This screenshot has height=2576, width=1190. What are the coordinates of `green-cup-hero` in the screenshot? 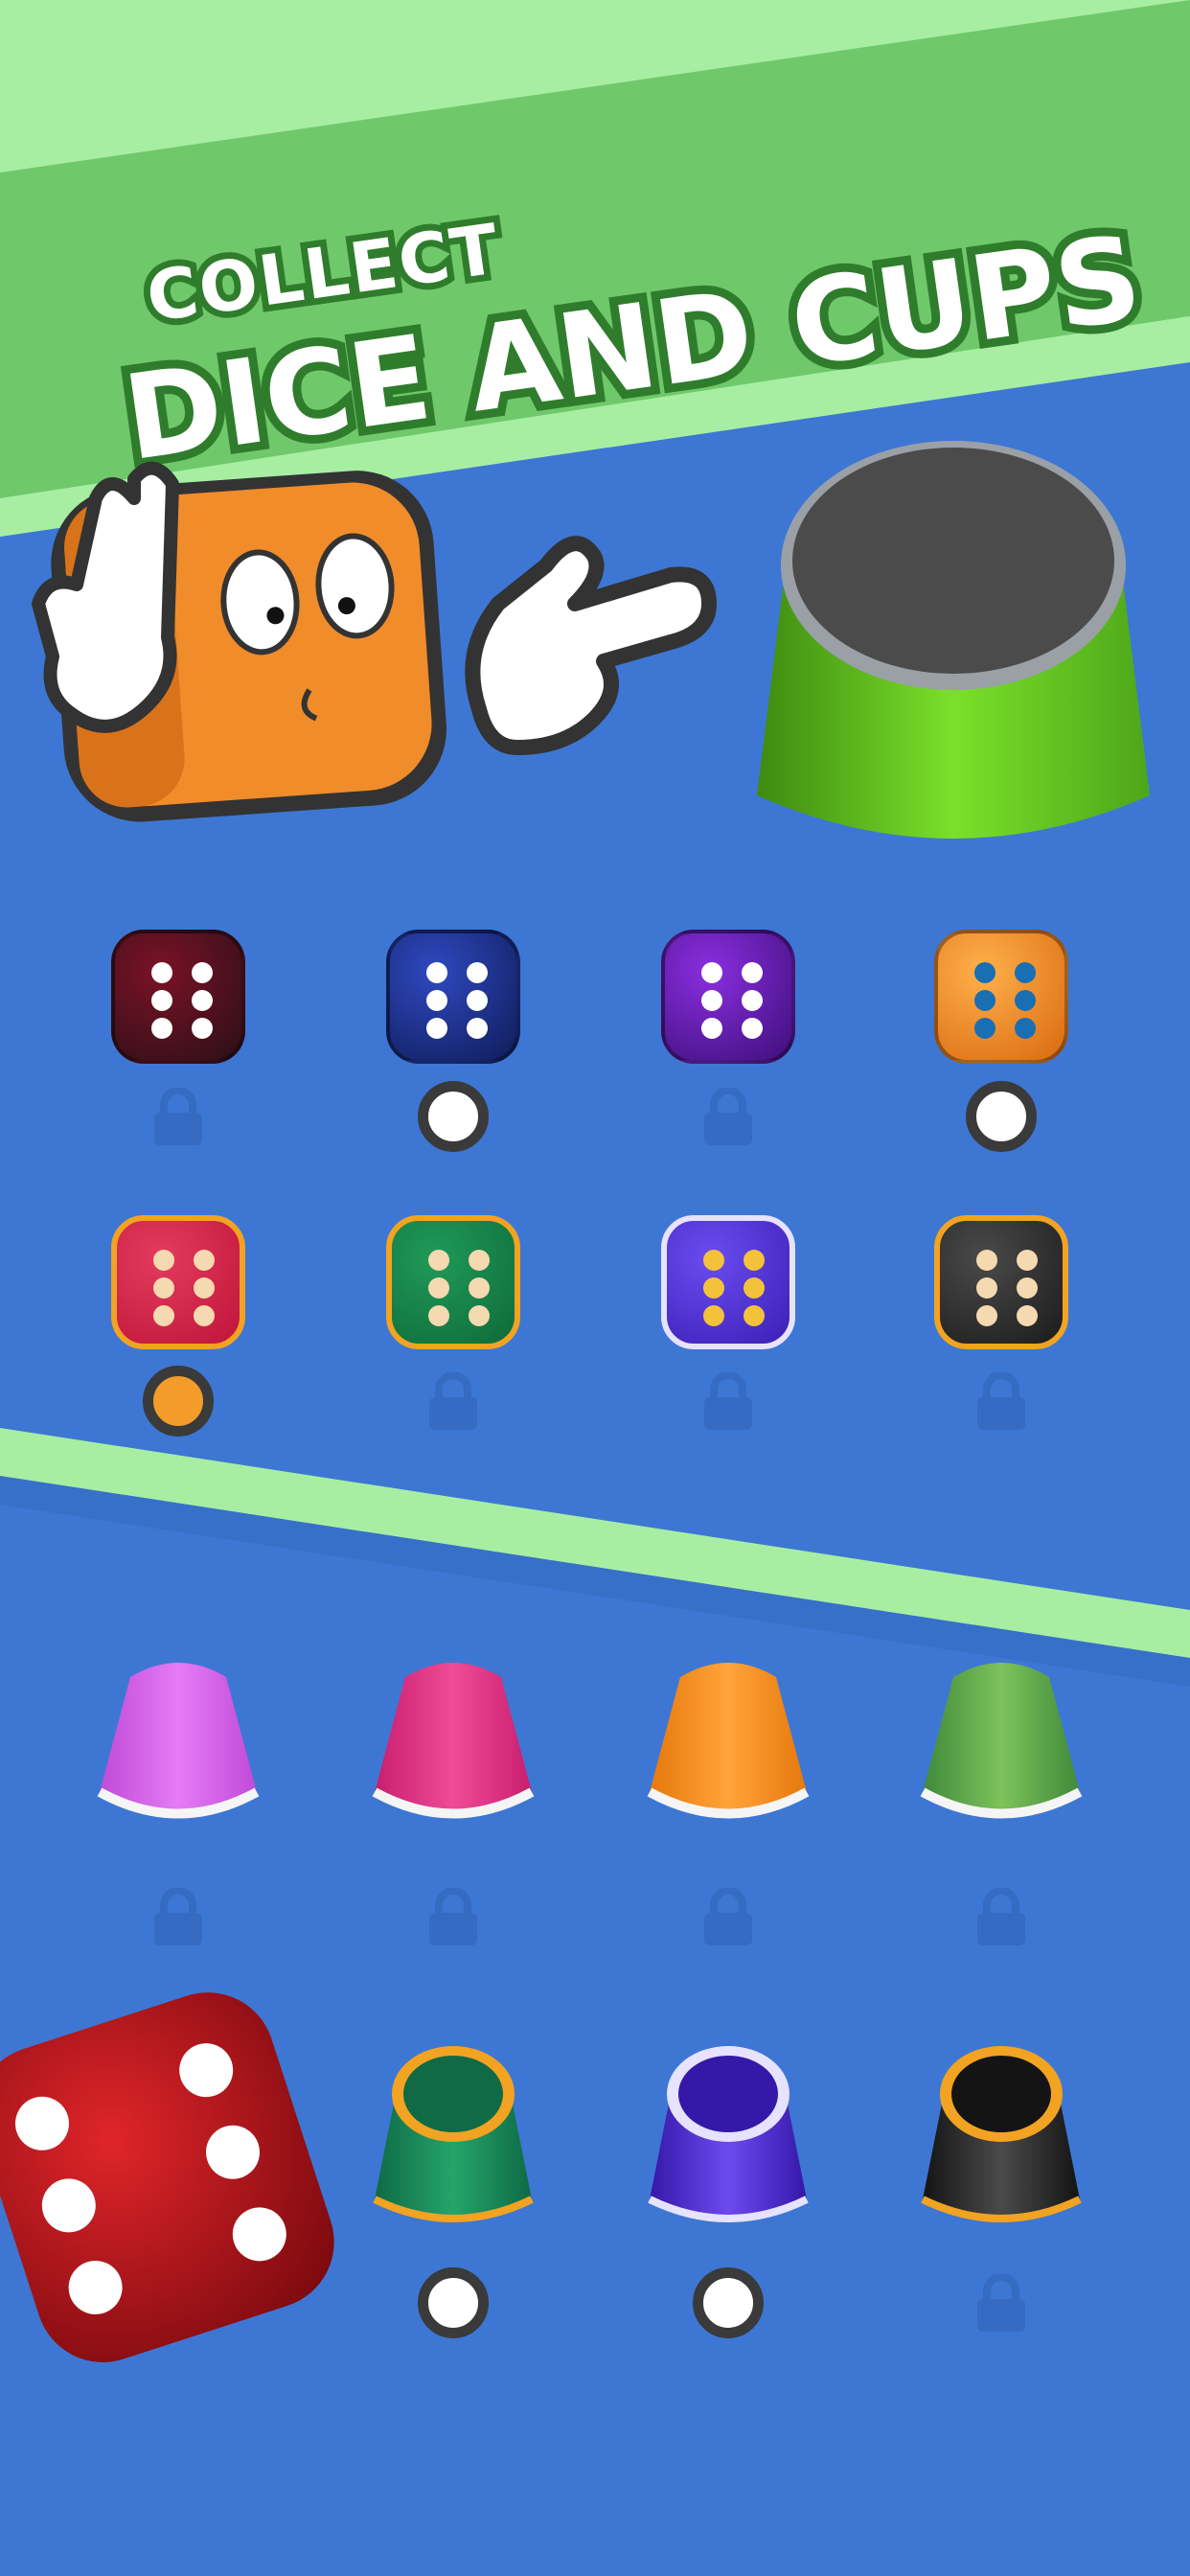 It's located at (953, 640).